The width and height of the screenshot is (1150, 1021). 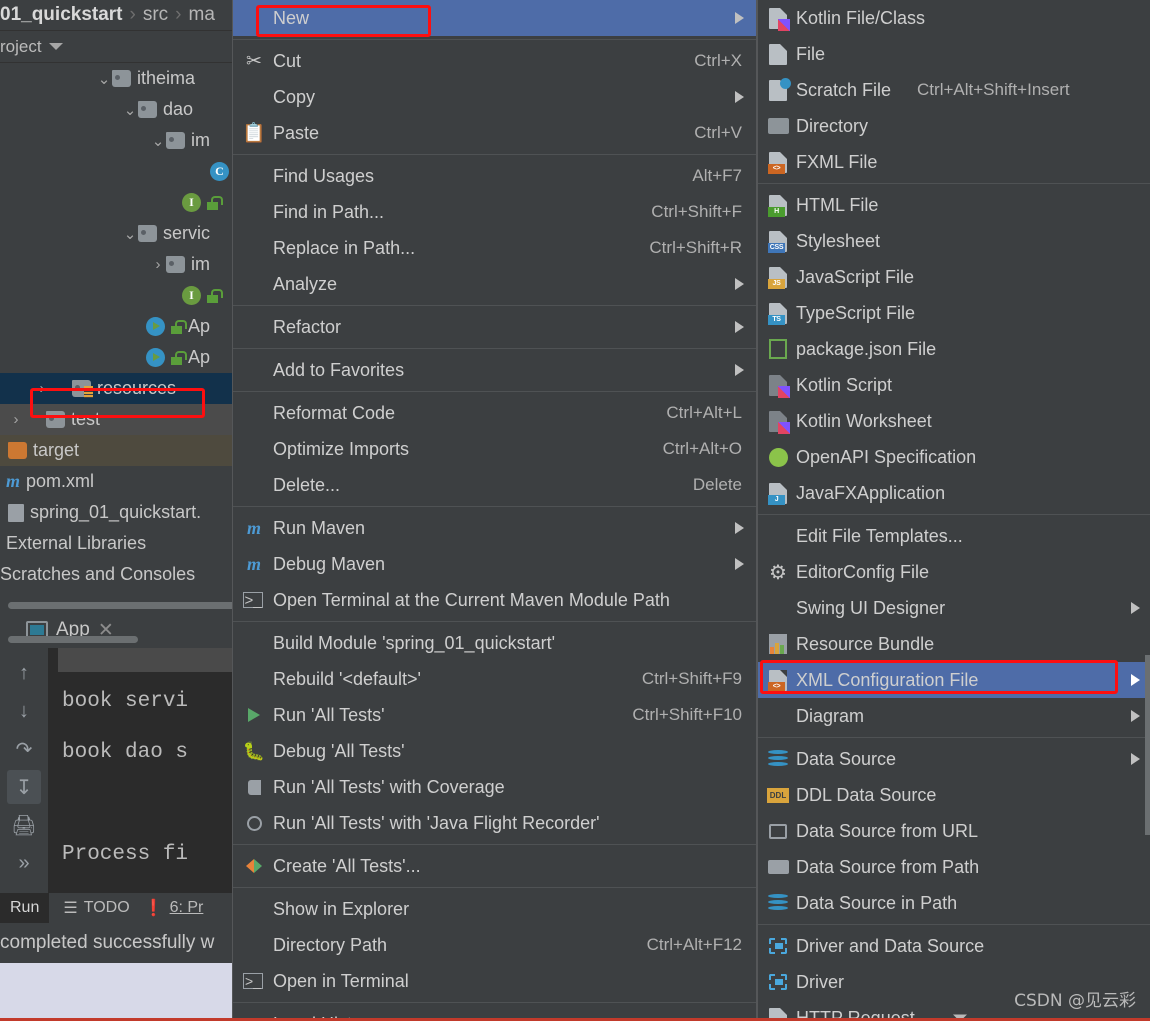 What do you see at coordinates (494, 787) in the screenshot?
I see `menu-item-run-with-coverage: Run 'All Tests' with Coverage` at bounding box center [494, 787].